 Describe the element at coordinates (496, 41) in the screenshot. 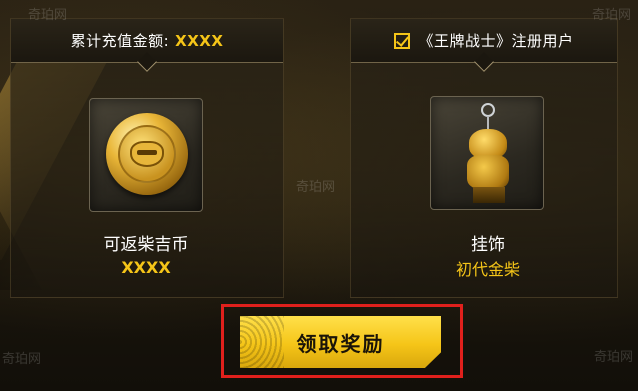

I see `registered-user-label: 《王牌战士》注册用户` at that location.